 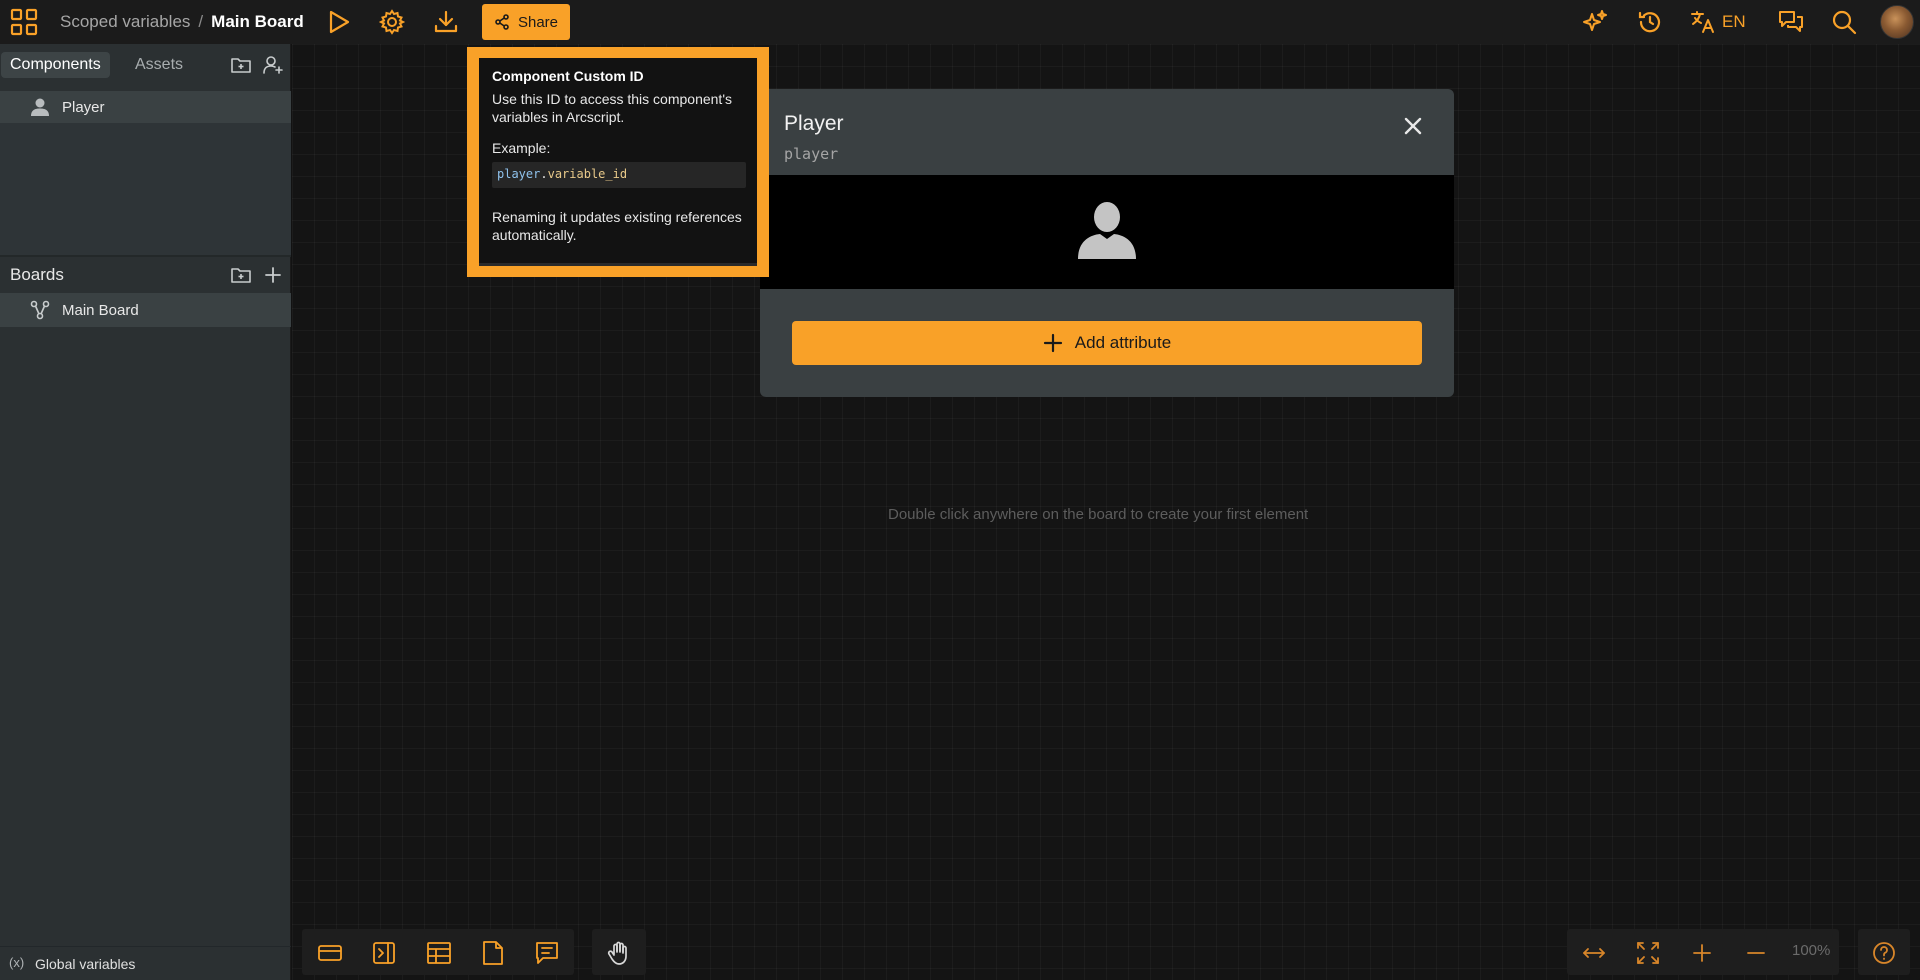 I want to click on add-user-icon, so click(x=273, y=65).